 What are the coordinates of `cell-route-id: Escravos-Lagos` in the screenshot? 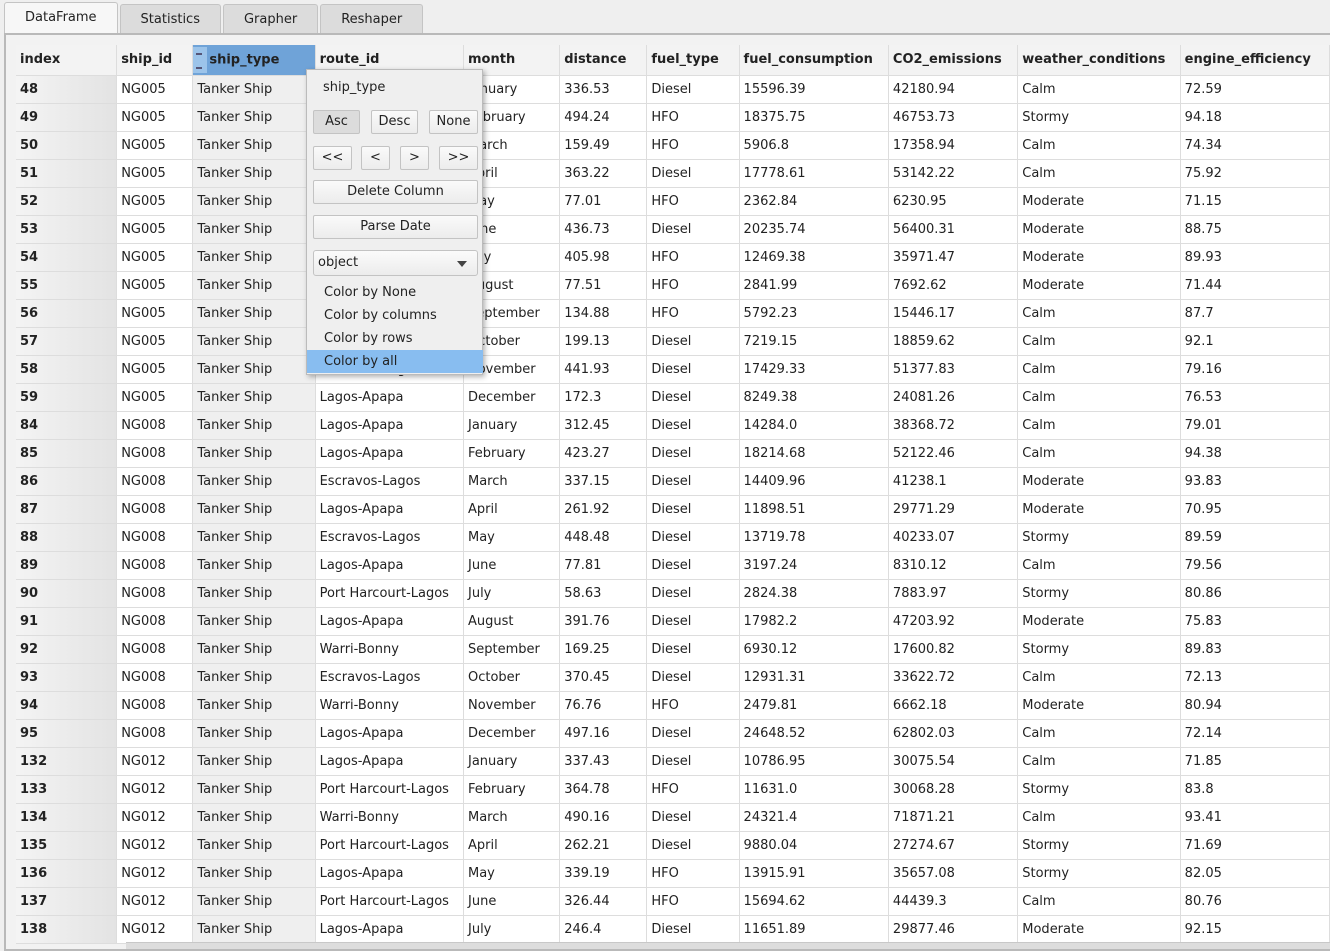 It's located at (390, 481).